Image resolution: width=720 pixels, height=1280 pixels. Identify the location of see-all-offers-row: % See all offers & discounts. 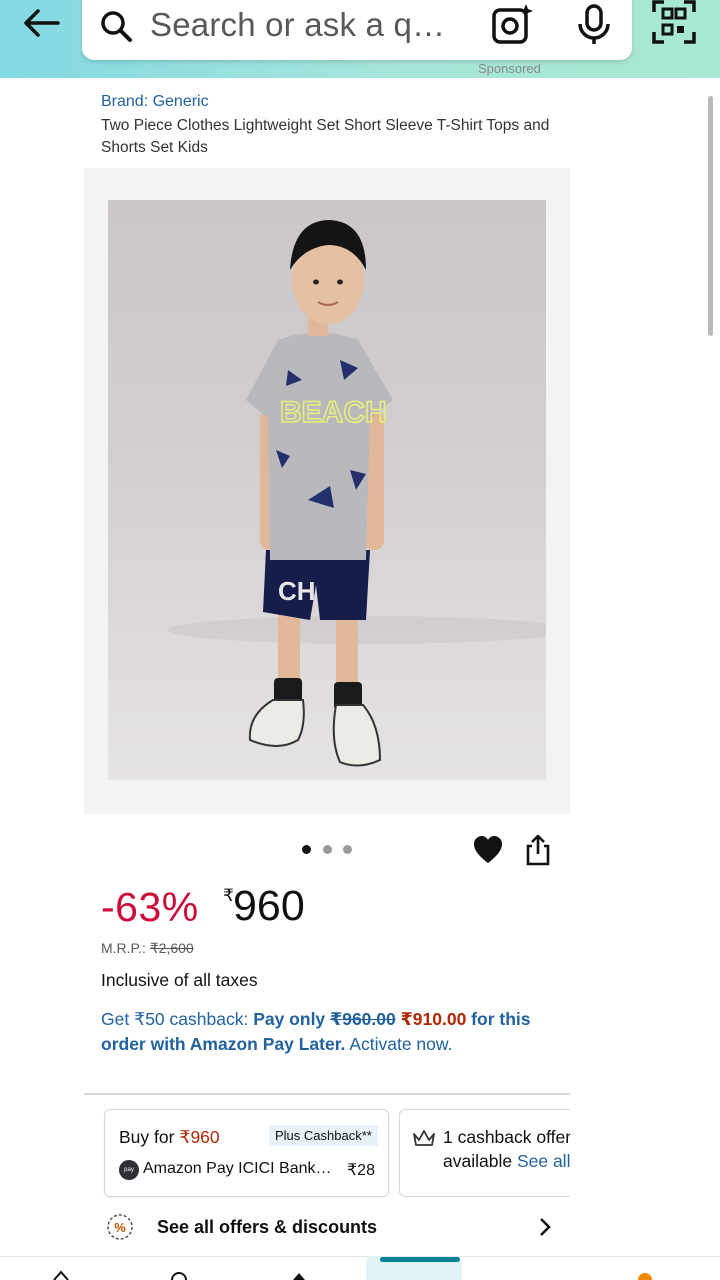
(327, 1228).